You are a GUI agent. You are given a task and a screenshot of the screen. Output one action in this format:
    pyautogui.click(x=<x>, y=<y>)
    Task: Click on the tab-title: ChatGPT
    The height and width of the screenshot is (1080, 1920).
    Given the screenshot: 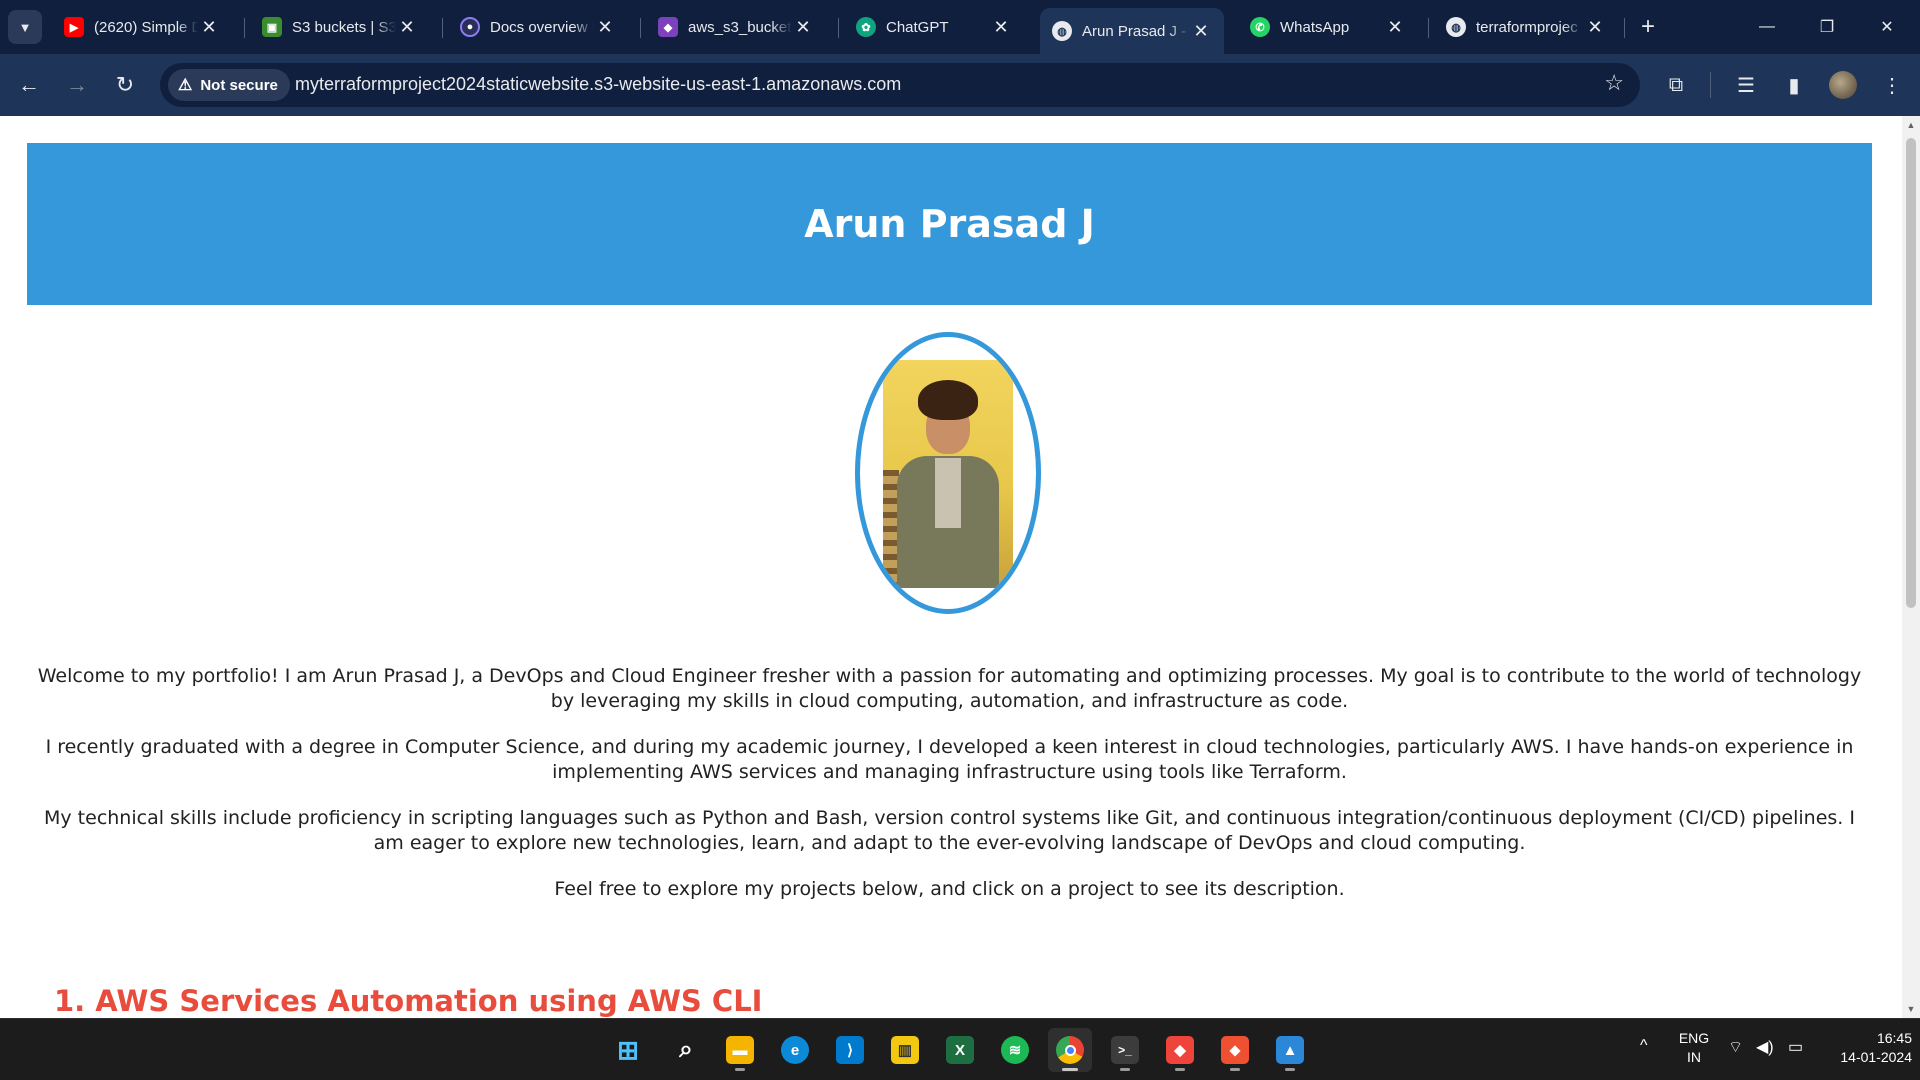 What is the action you would take?
    pyautogui.click(x=917, y=27)
    